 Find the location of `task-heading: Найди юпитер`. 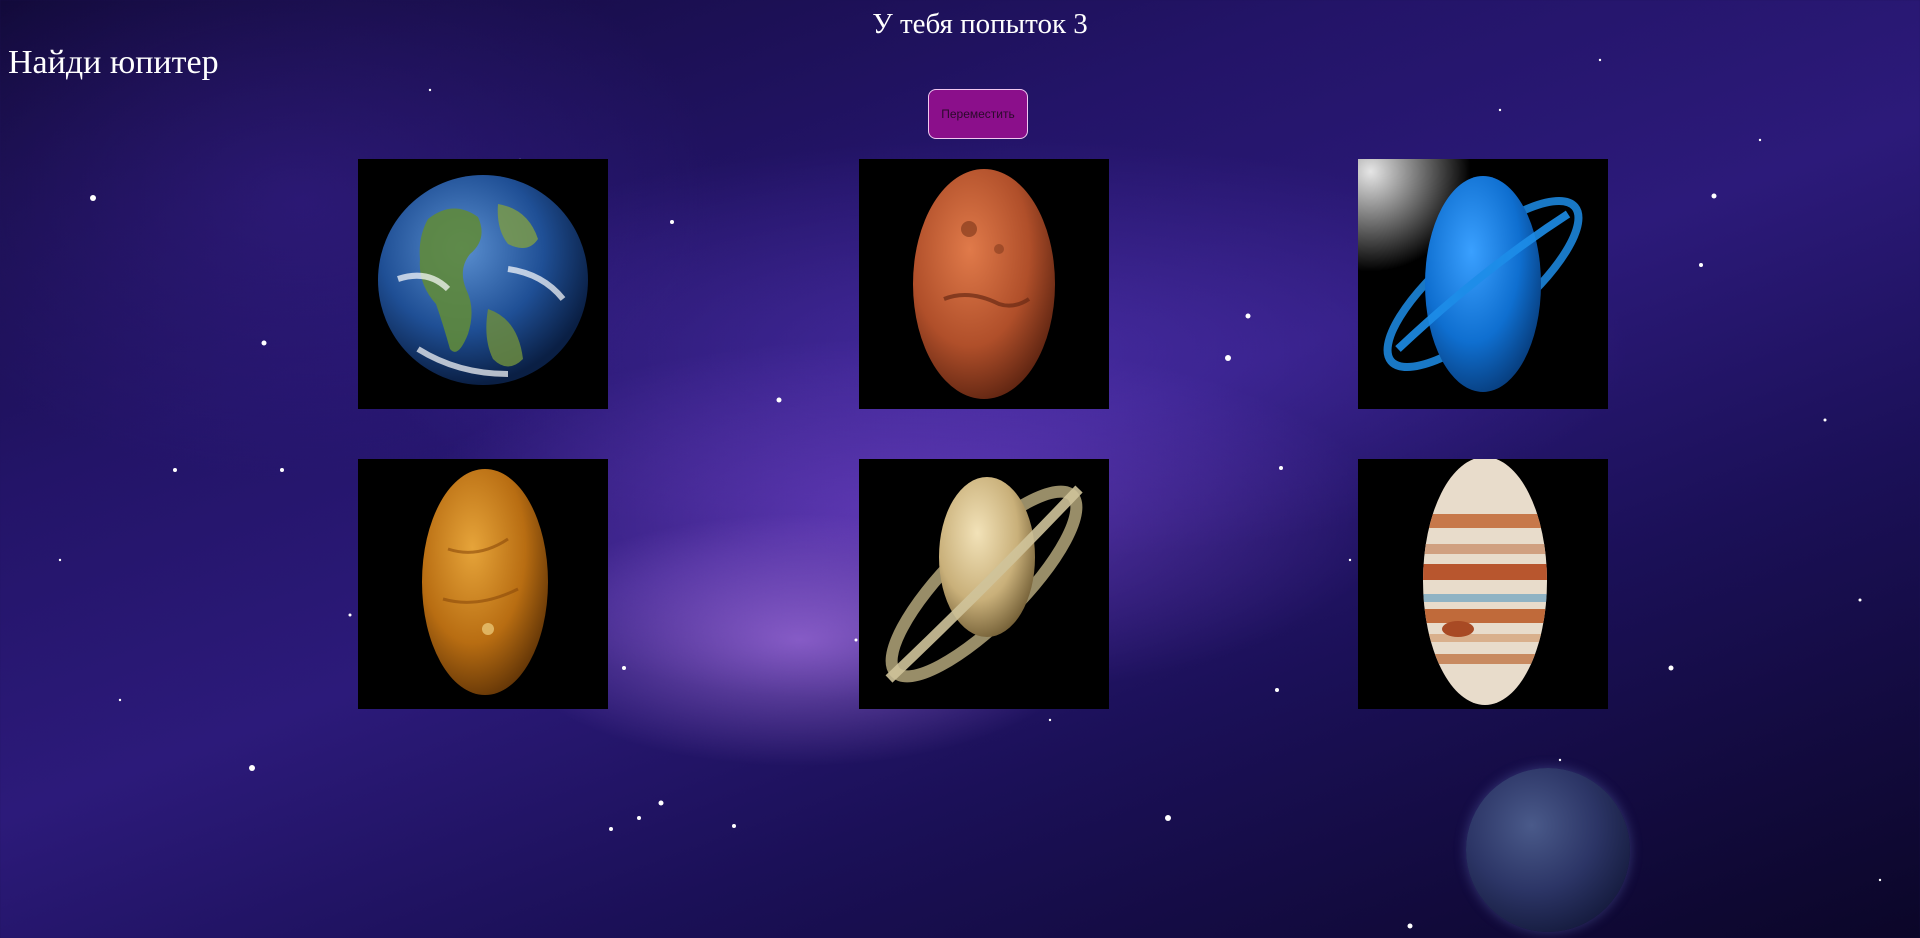

task-heading: Найди юпитер is located at coordinates (113, 62).